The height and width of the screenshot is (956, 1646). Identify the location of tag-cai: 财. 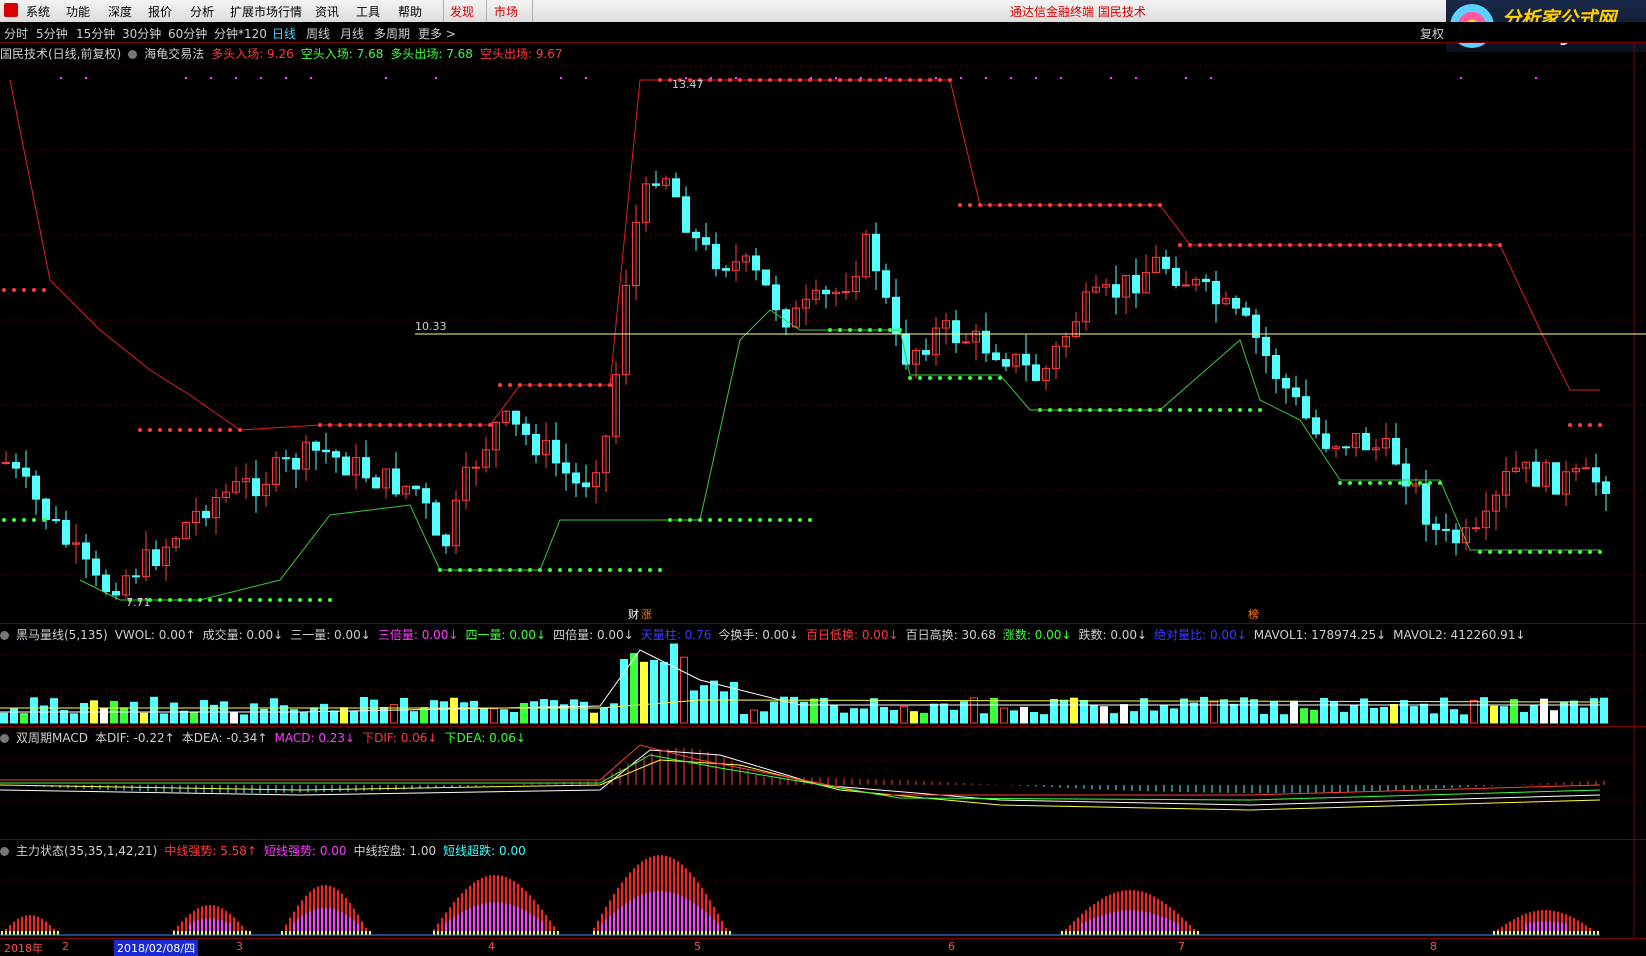
(633, 614).